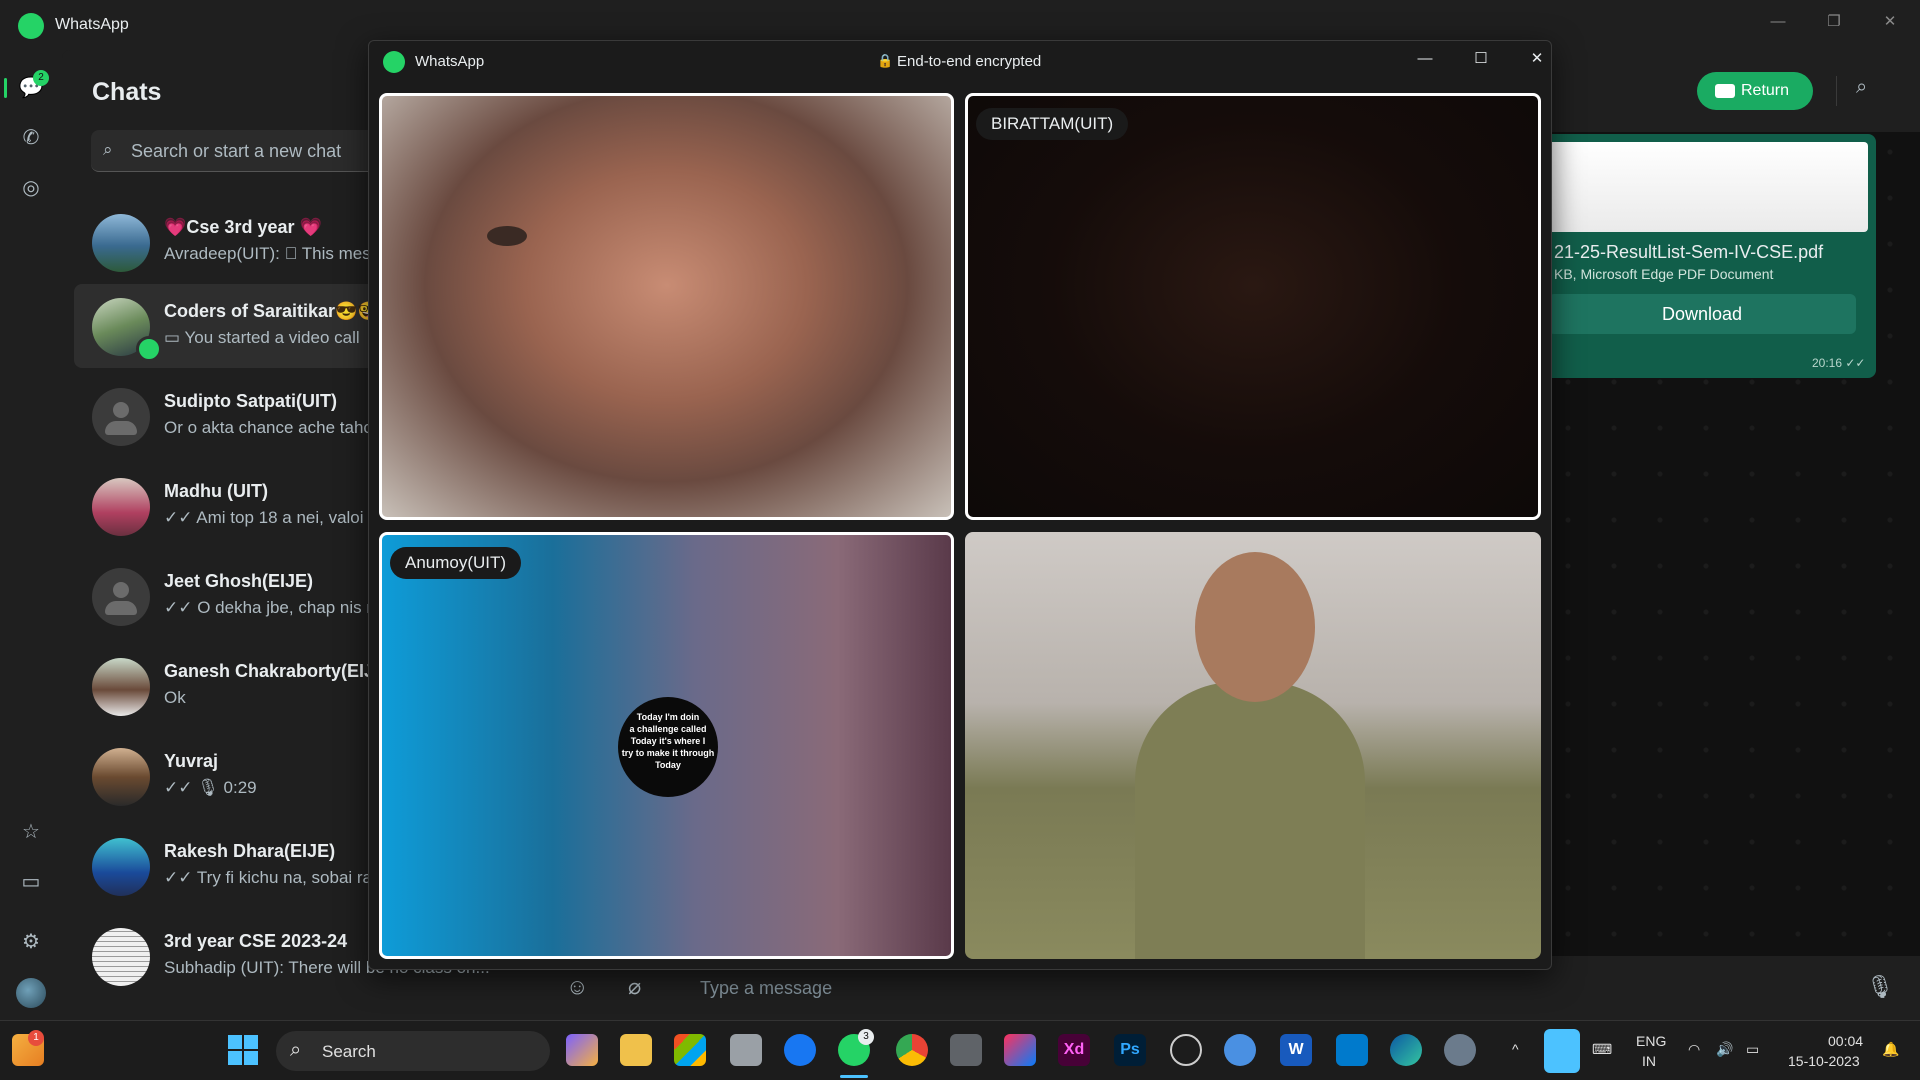 Image resolution: width=1920 pixels, height=1080 pixels. Describe the element at coordinates (800, 1050) in the screenshot. I see `facebook-icon` at that location.